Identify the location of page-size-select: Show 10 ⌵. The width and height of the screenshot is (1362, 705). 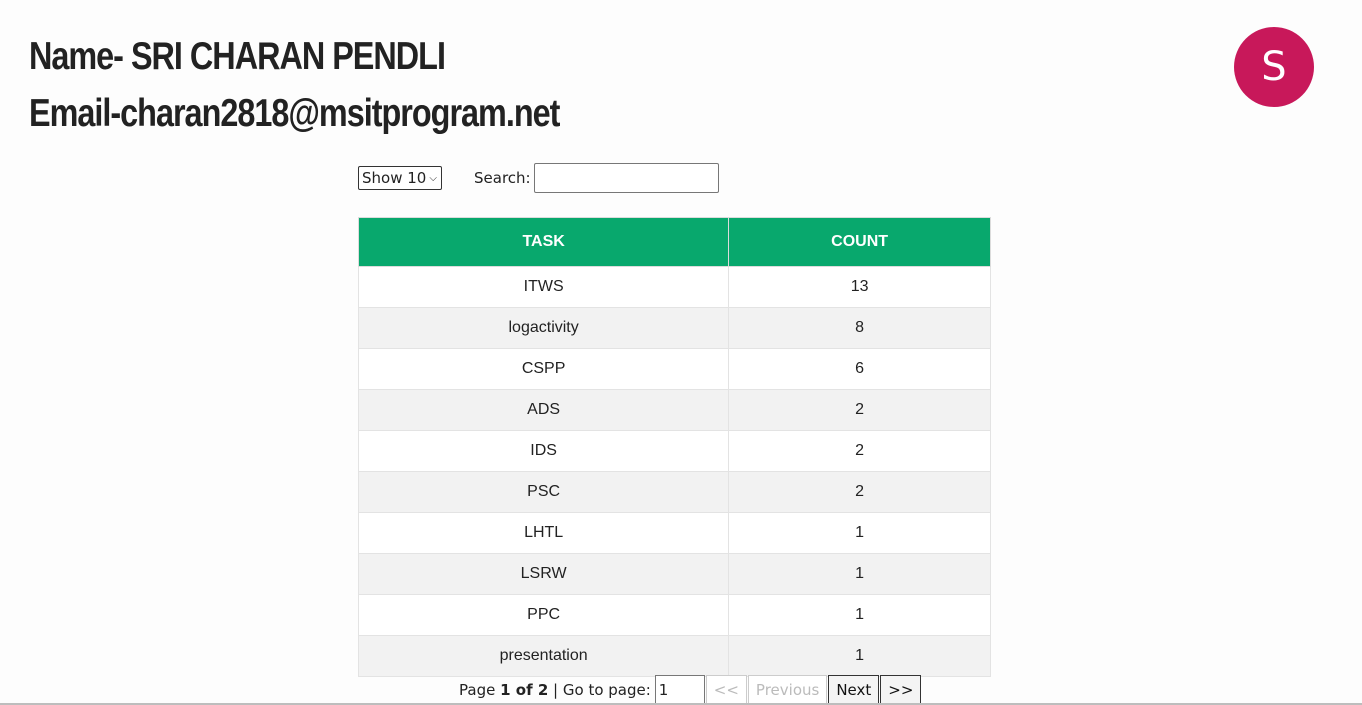
(400, 178).